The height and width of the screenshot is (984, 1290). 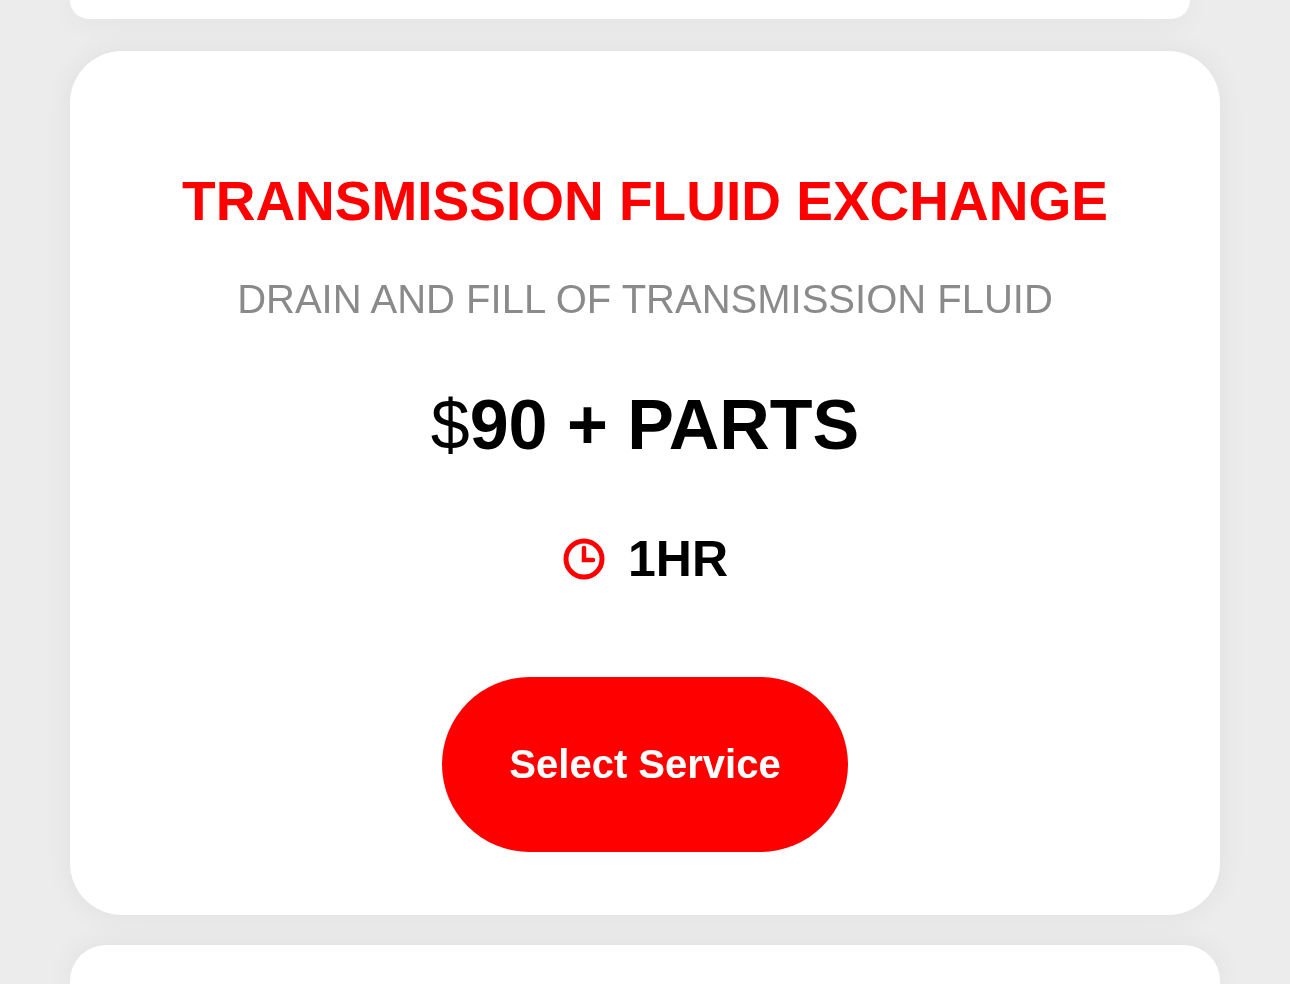 What do you see at coordinates (584, 559) in the screenshot?
I see `clock-icon` at bounding box center [584, 559].